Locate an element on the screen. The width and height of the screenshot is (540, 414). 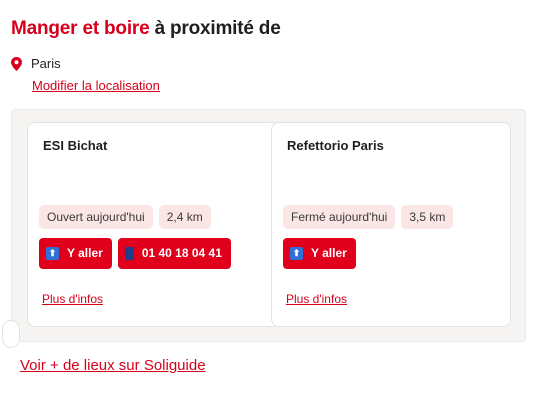
phone-icon is located at coordinates (129, 253).